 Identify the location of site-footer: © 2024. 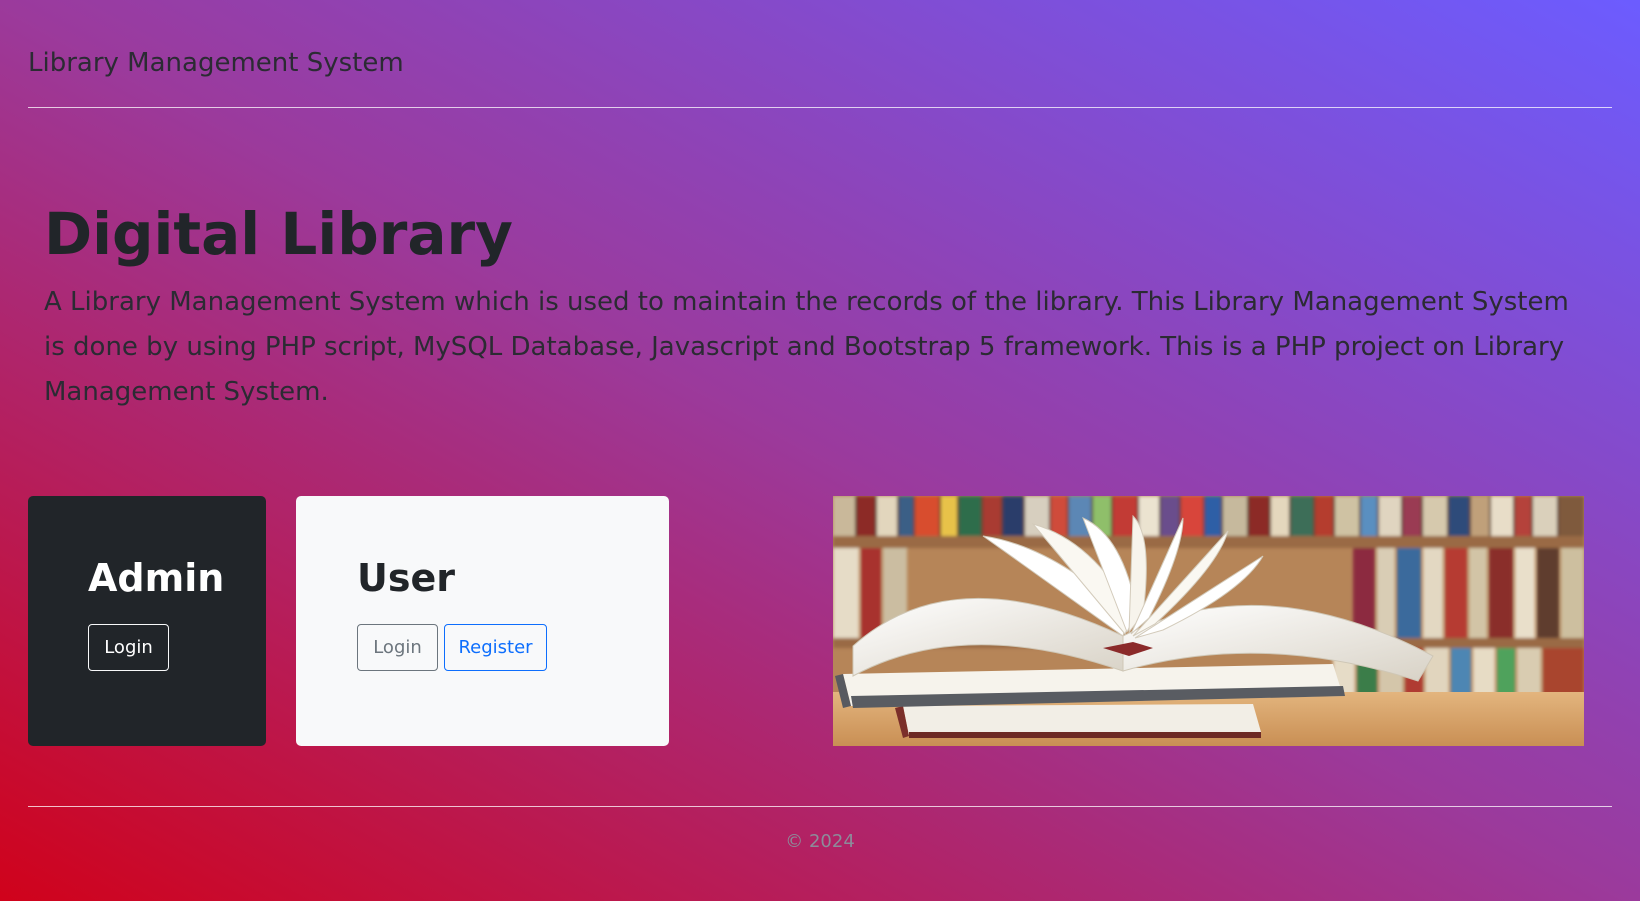
(820, 829).